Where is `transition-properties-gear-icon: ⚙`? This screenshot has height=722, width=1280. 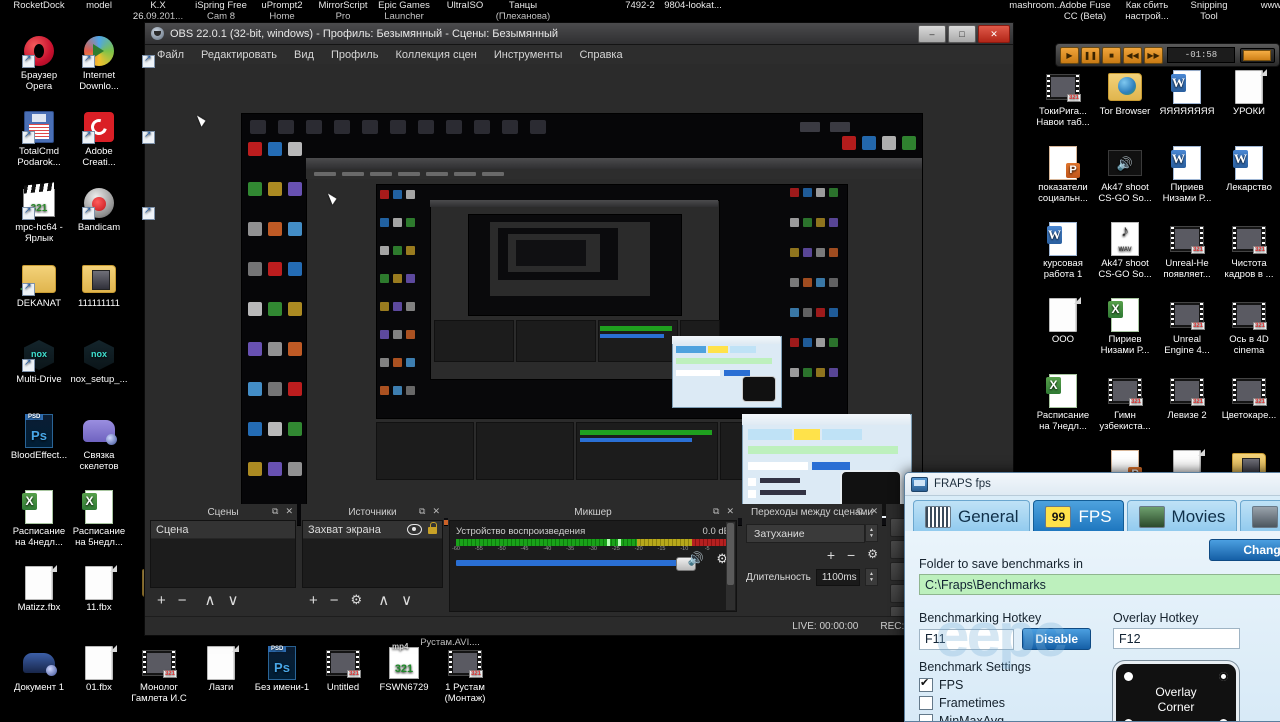
transition-properties-gear-icon: ⚙ is located at coordinates (872, 555).